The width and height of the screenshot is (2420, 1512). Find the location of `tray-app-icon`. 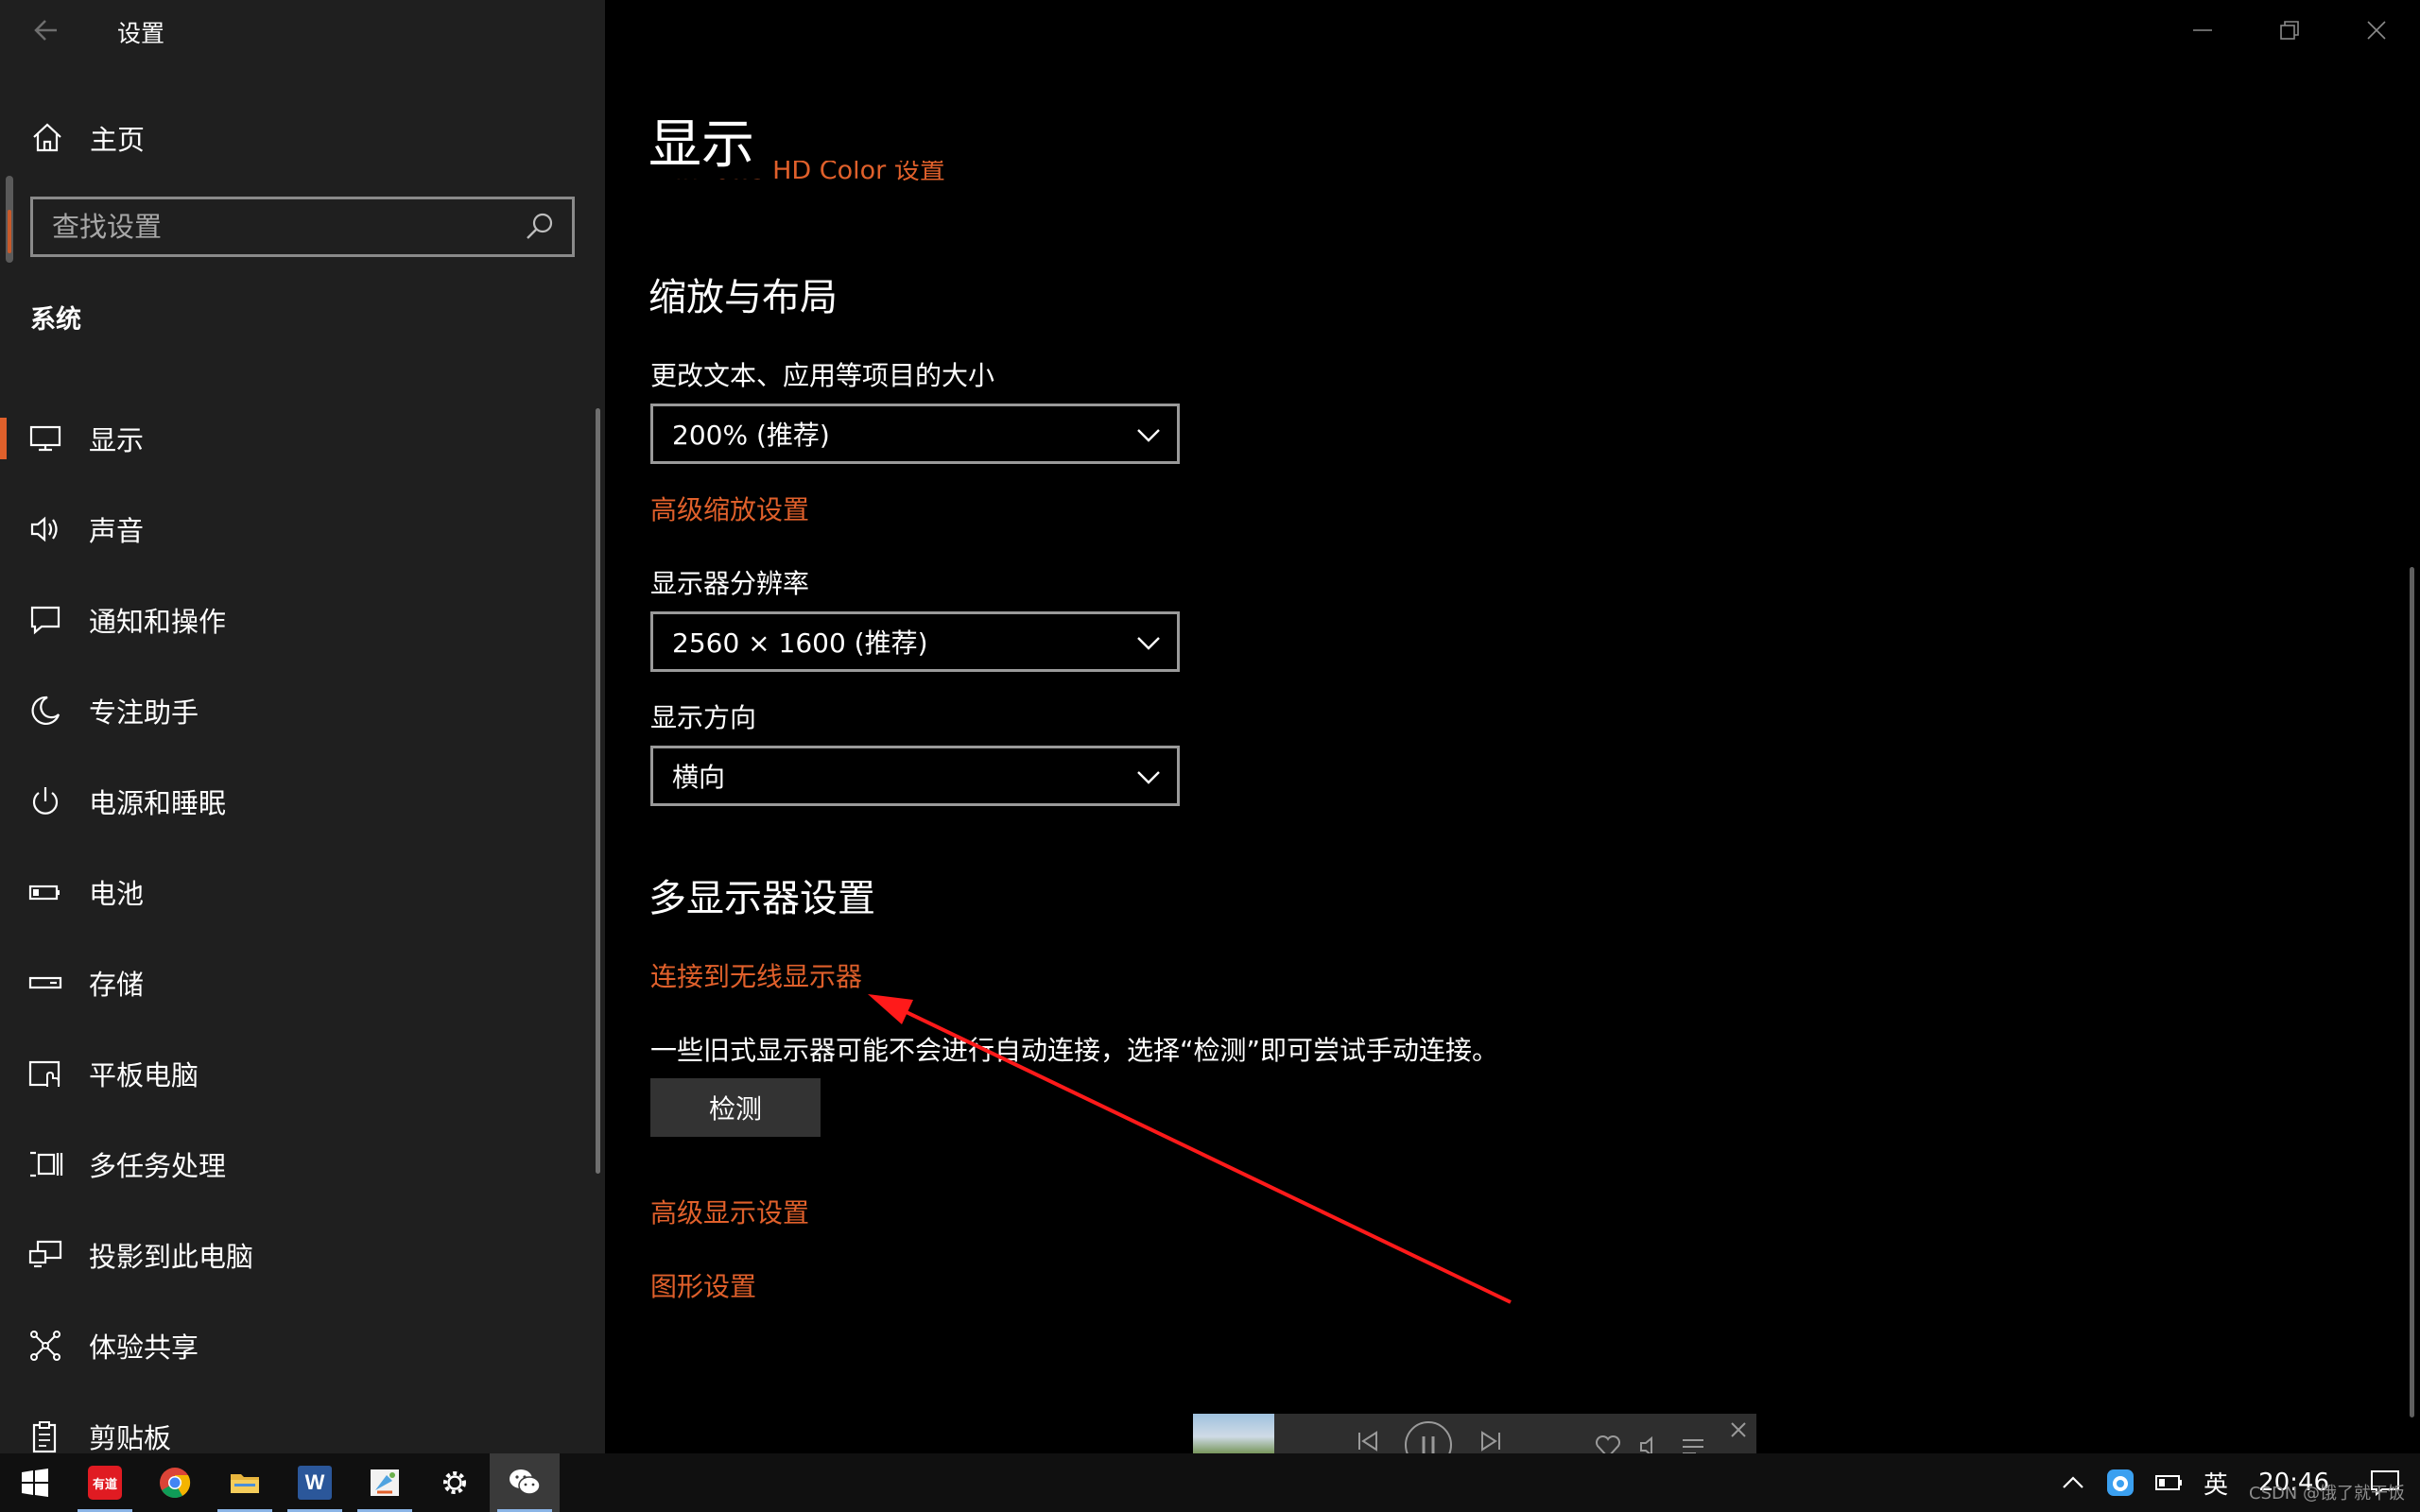

tray-app-icon is located at coordinates (2120, 1482).